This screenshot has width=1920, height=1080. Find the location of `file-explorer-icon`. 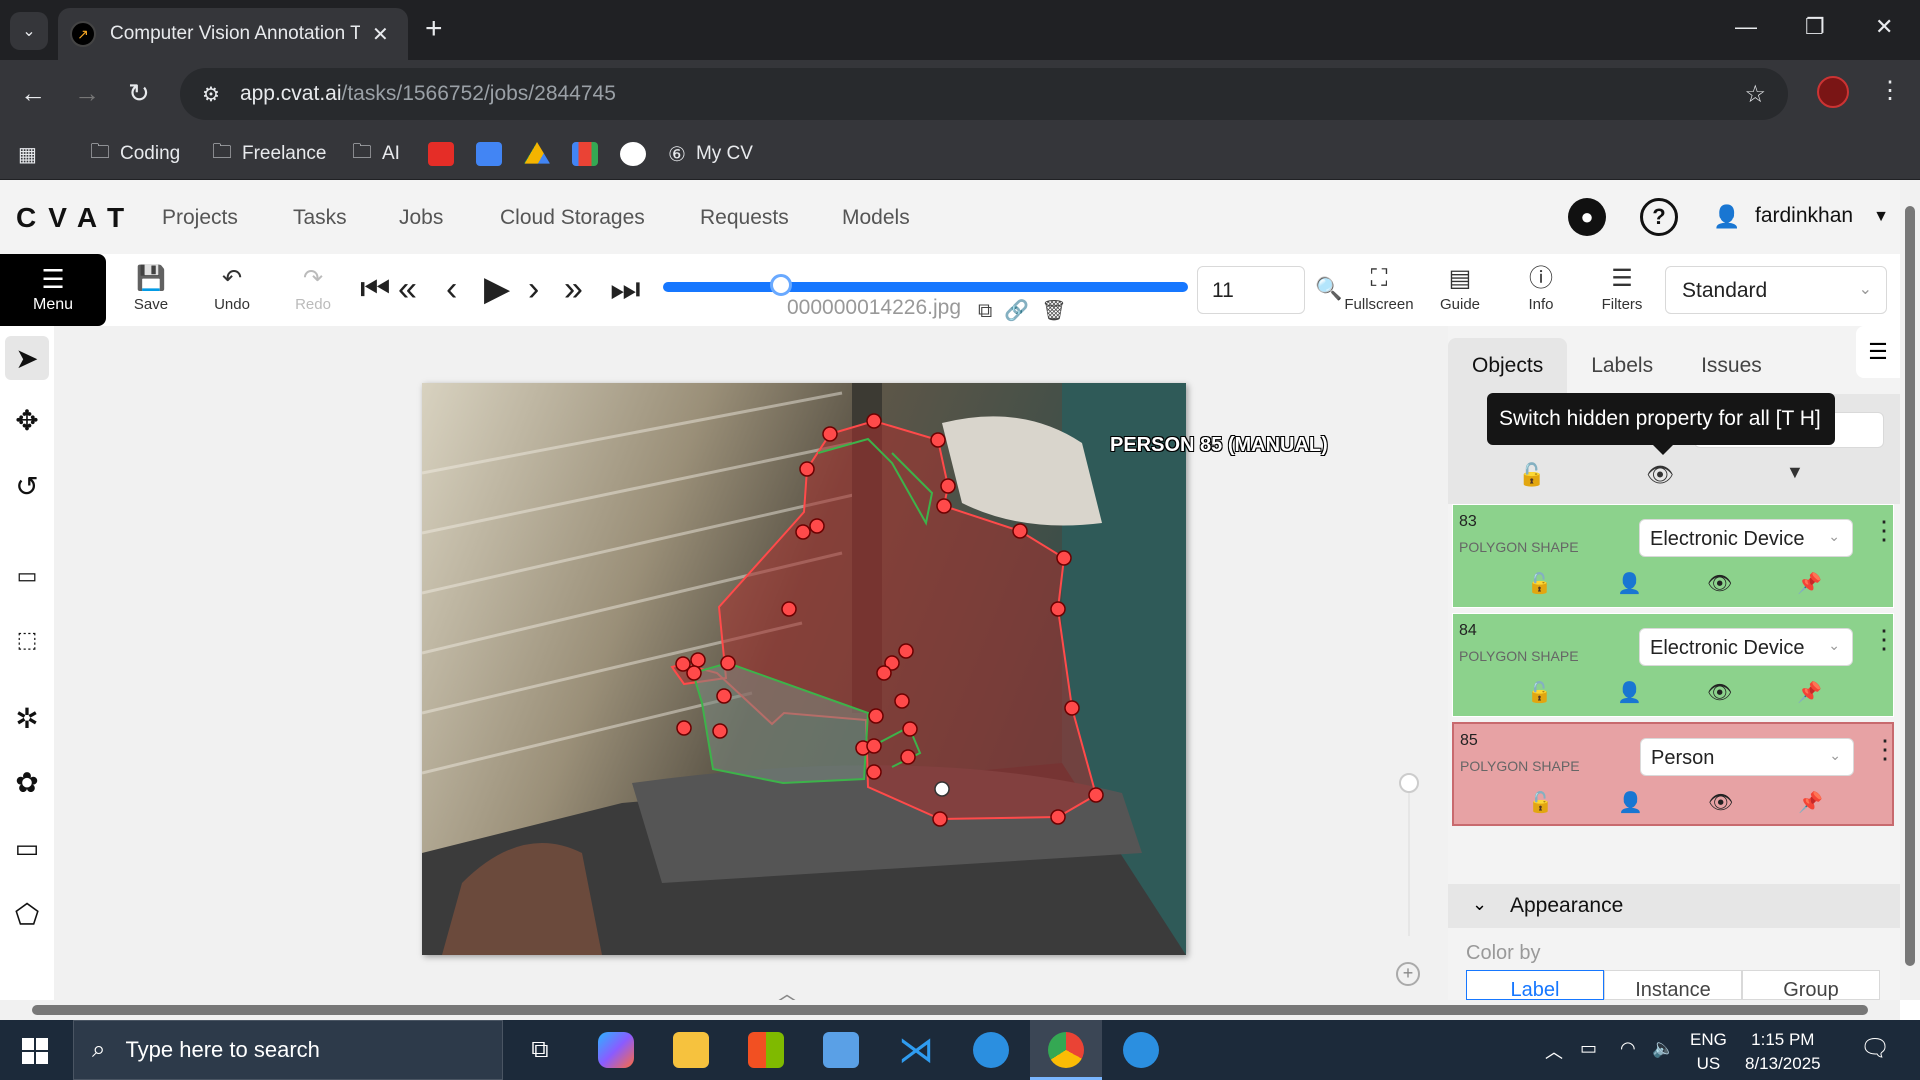

file-explorer-icon is located at coordinates (691, 1050).